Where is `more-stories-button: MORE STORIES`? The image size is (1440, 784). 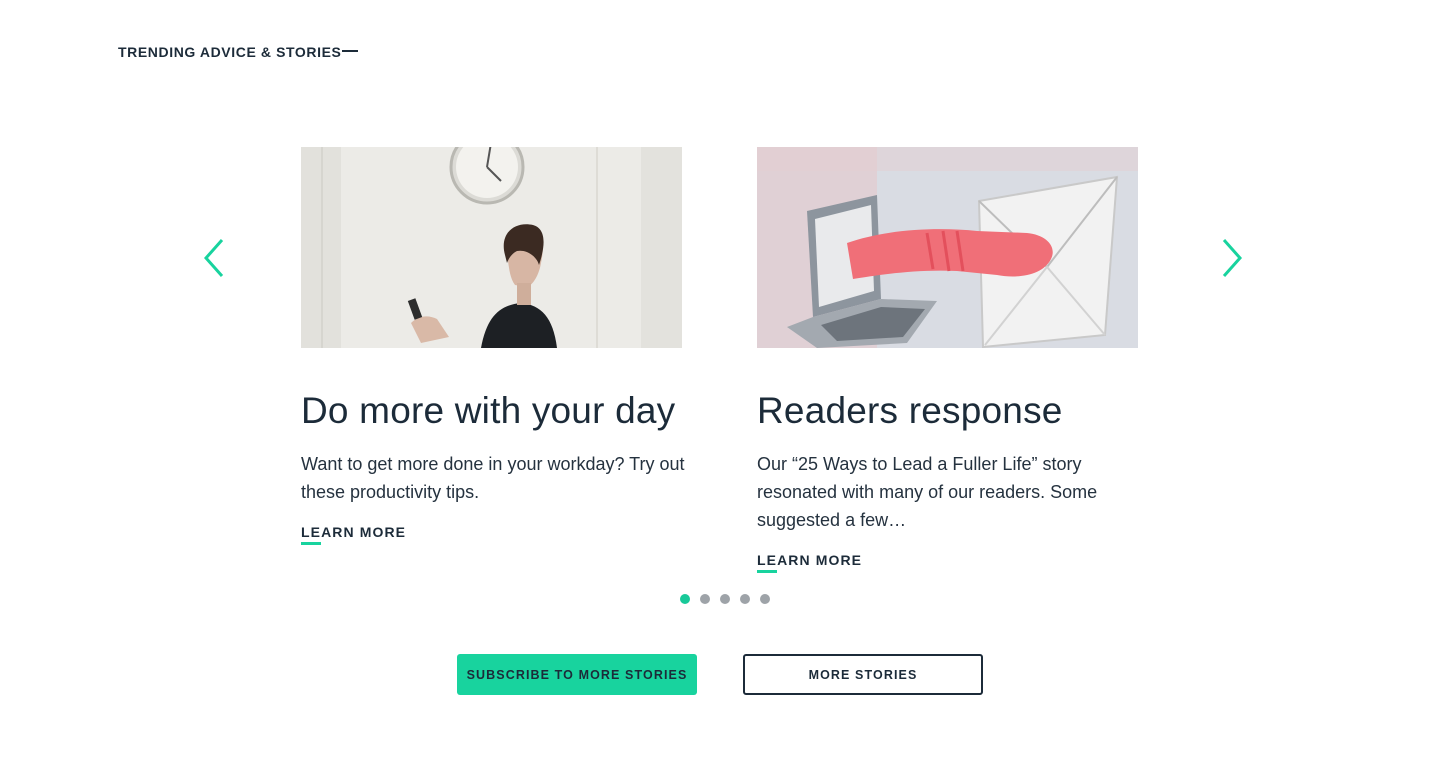 more-stories-button: MORE STORIES is located at coordinates (863, 674).